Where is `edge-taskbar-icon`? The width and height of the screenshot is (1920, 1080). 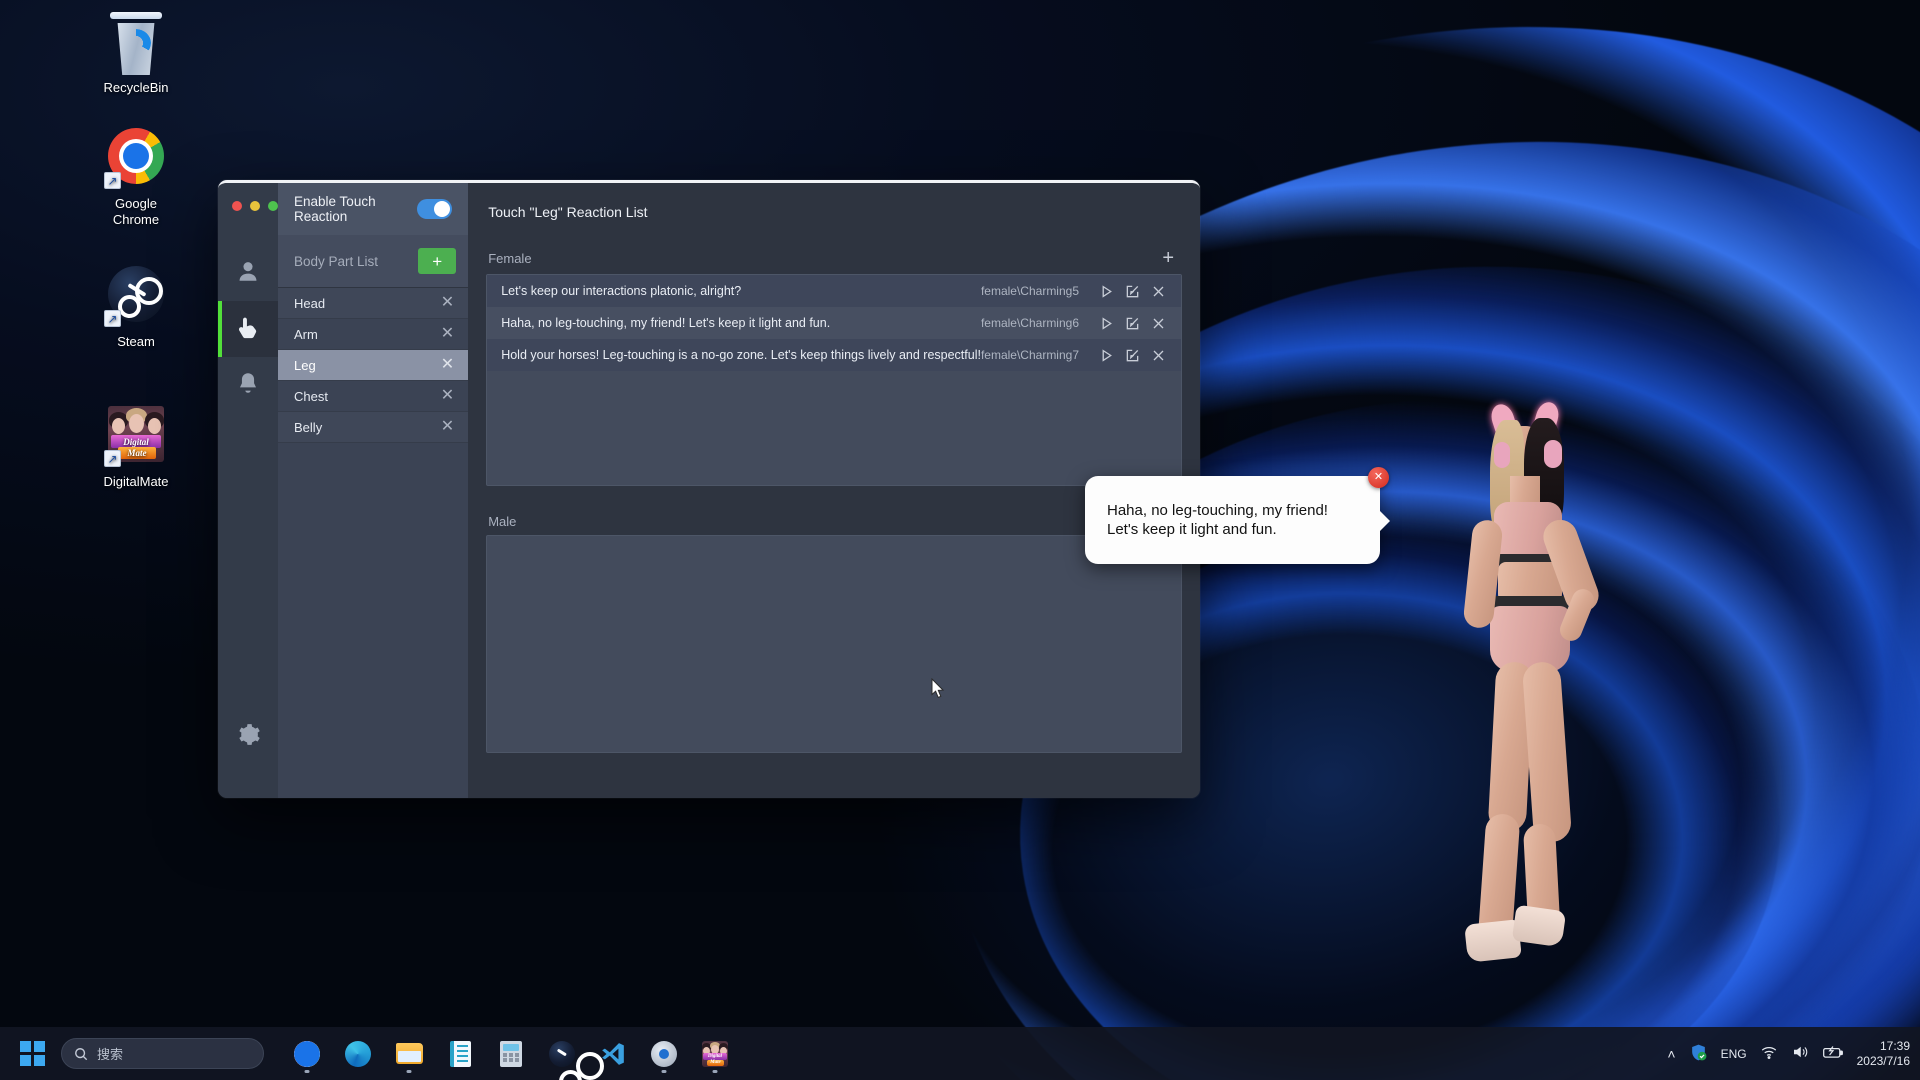 edge-taskbar-icon is located at coordinates (358, 1054).